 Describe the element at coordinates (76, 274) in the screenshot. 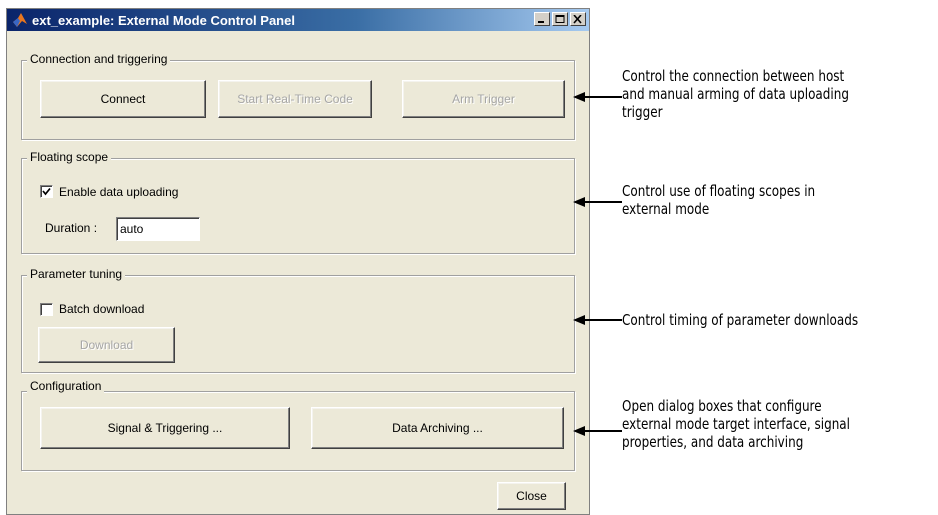

I see `parameter-tuning-legend: Parameter tuning` at that location.